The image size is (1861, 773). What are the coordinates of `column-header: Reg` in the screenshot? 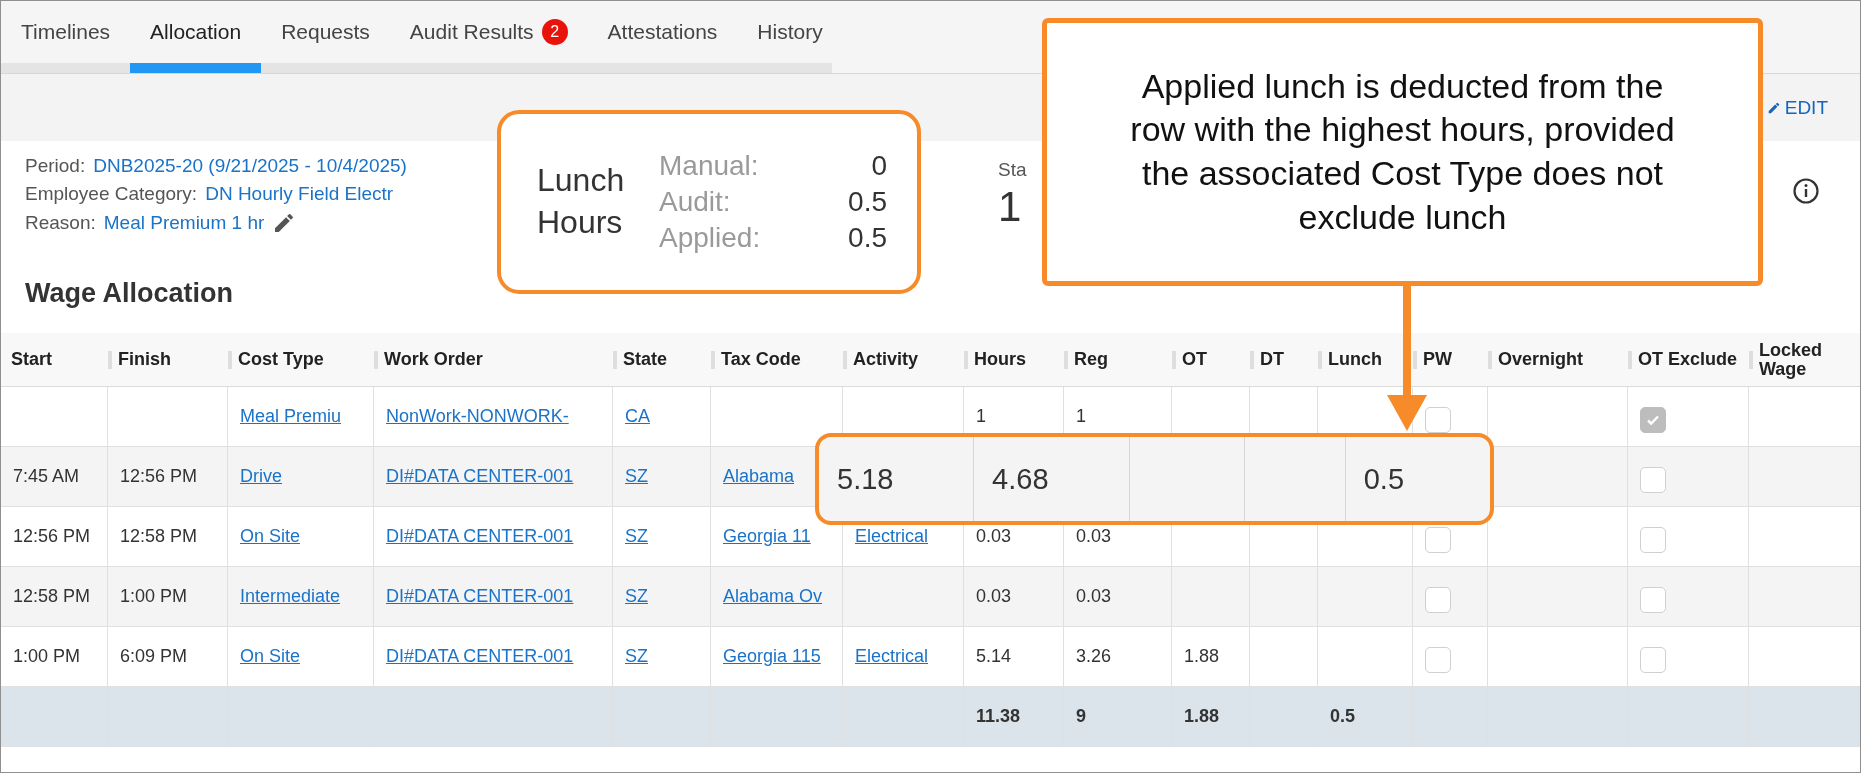 It's located at (1118, 360).